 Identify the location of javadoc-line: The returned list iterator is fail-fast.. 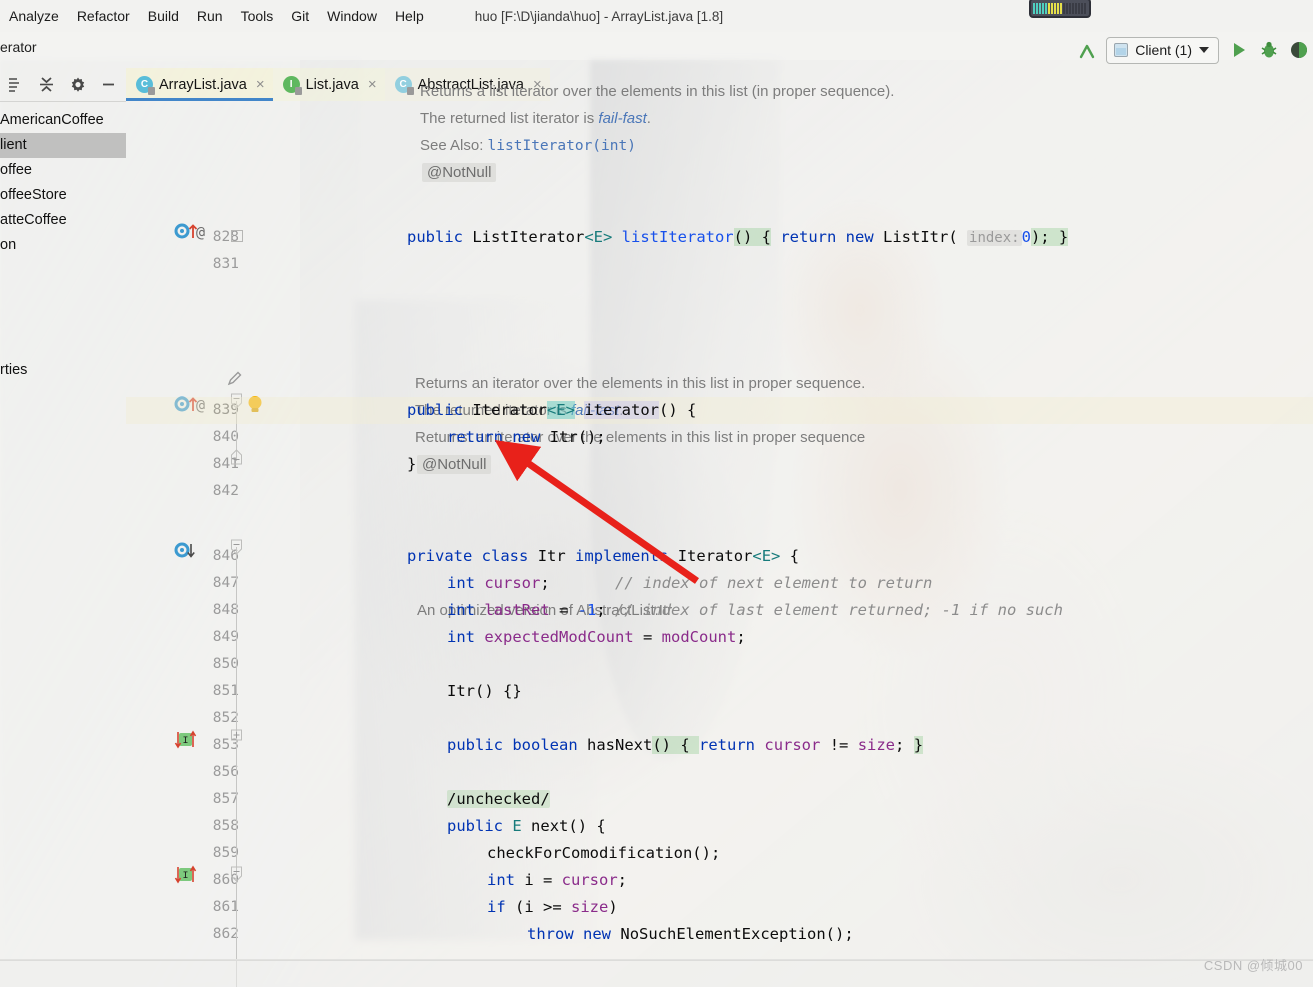
(535, 118).